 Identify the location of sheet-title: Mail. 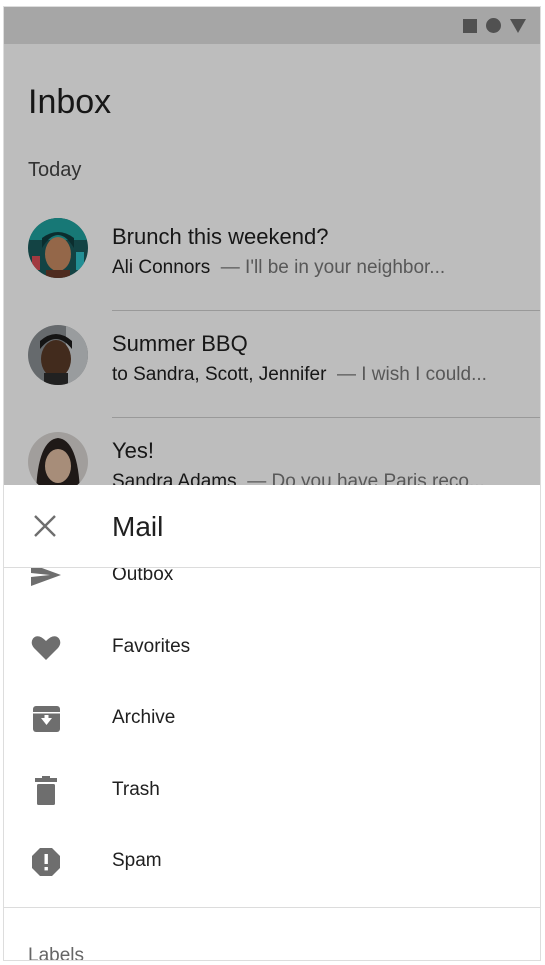
(138, 526).